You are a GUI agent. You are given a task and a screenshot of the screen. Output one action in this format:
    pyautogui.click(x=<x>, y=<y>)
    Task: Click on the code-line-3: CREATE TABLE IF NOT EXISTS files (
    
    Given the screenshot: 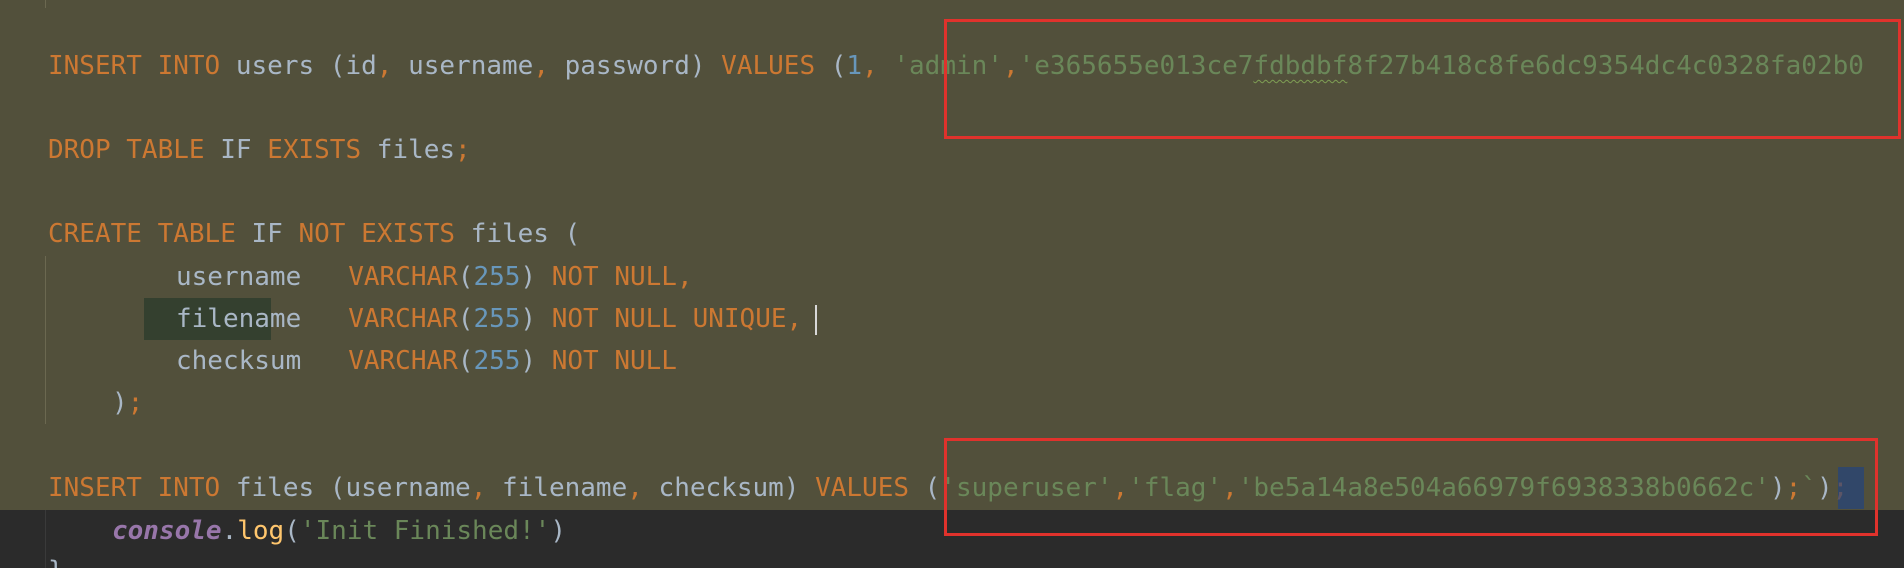 What is the action you would take?
    pyautogui.click(x=314, y=234)
    